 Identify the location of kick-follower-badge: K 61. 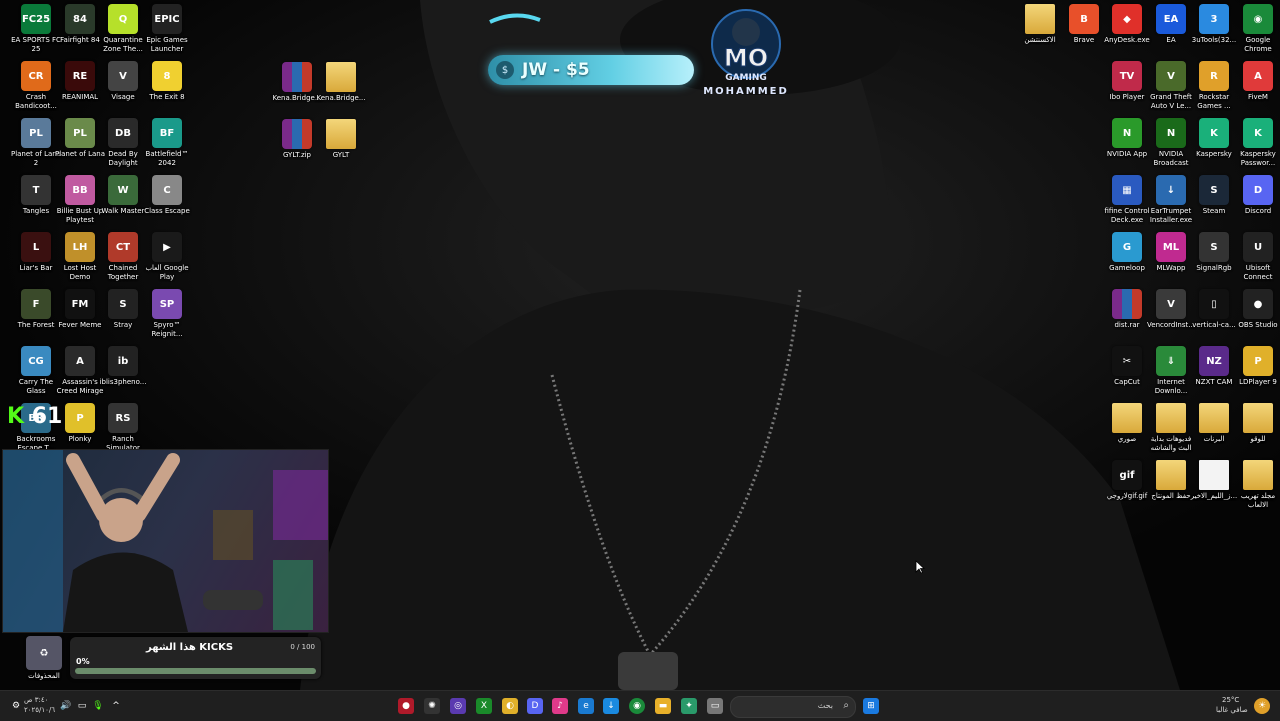
(34, 416).